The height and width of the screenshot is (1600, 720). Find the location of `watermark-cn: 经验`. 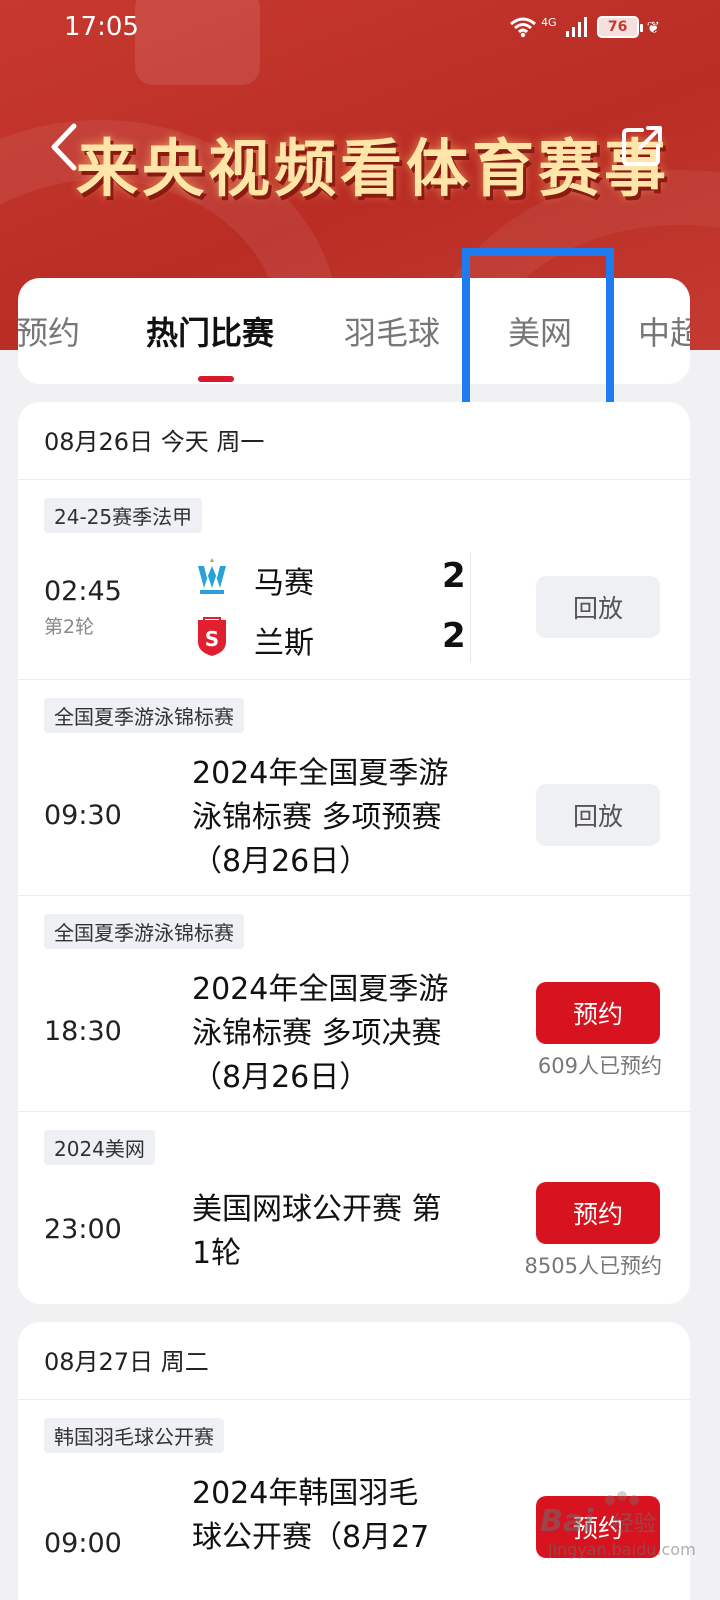

watermark-cn: 经验 is located at coordinates (634, 1524).